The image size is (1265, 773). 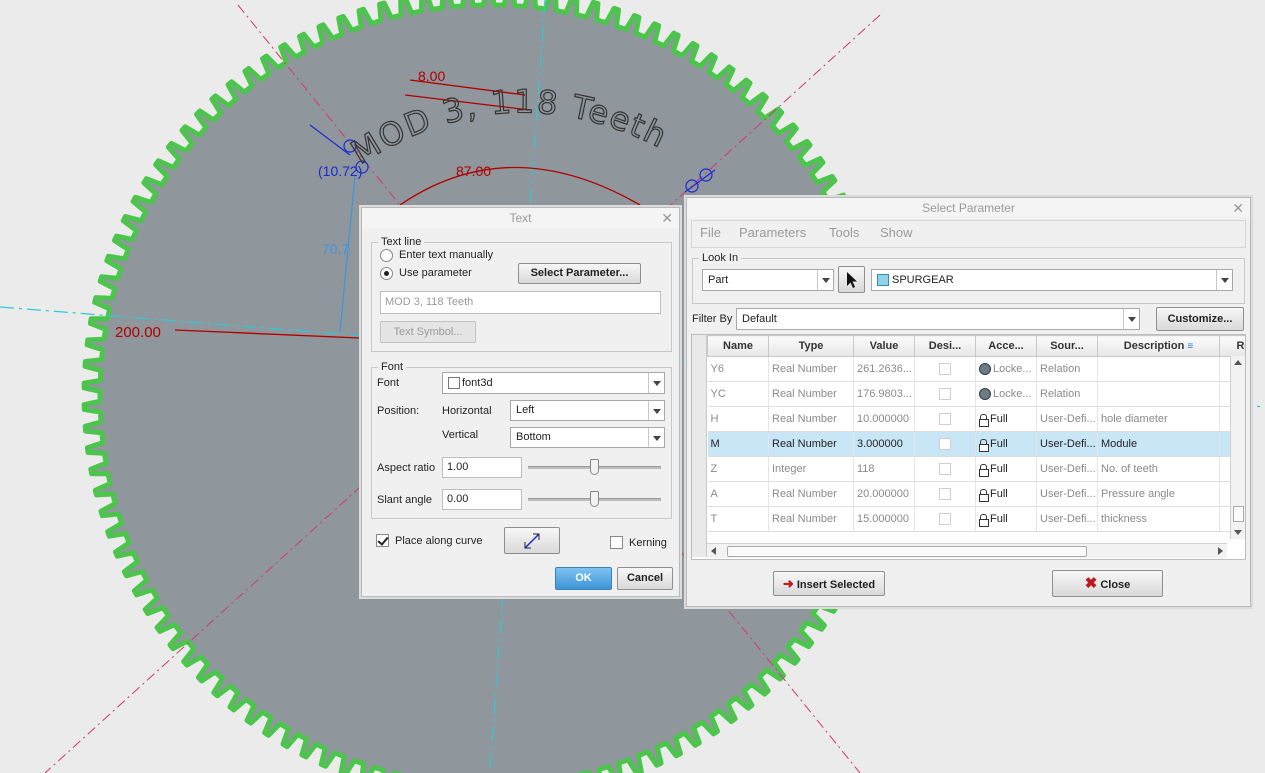 I want to click on font-select: font3d, so click(x=553, y=383).